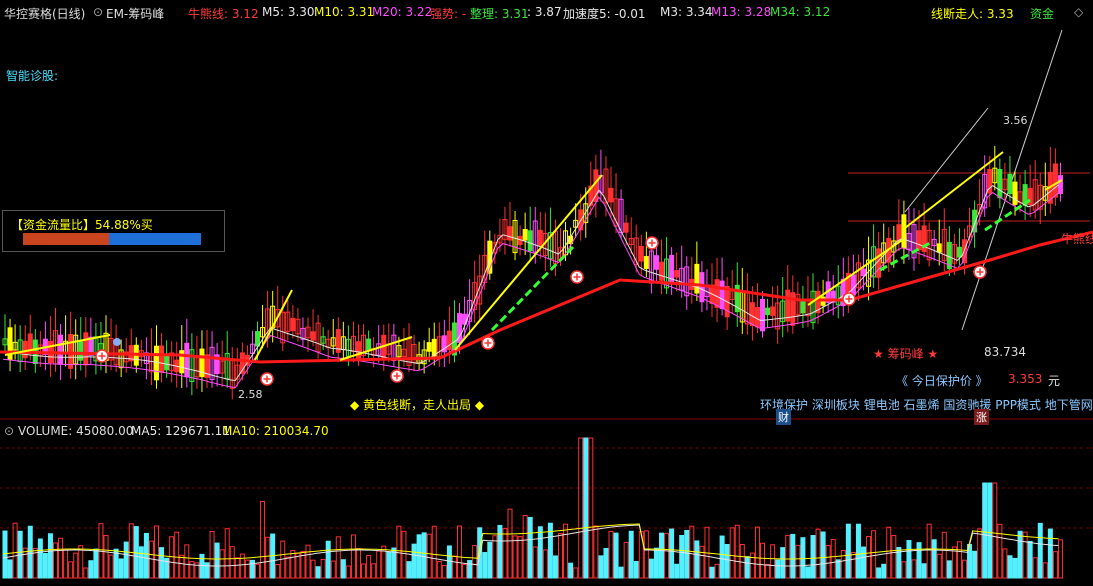  What do you see at coordinates (922, 405) in the screenshot?
I see `plate-item: 石墨烯` at bounding box center [922, 405].